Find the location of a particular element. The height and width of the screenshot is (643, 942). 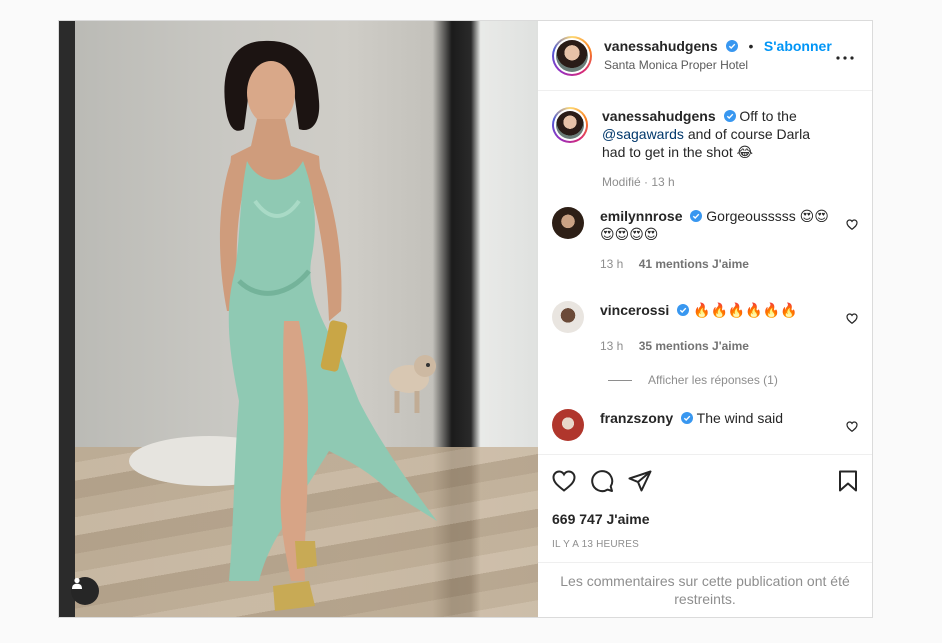

post-timestamp: IL Y A 13 HEURES is located at coordinates (705, 544).